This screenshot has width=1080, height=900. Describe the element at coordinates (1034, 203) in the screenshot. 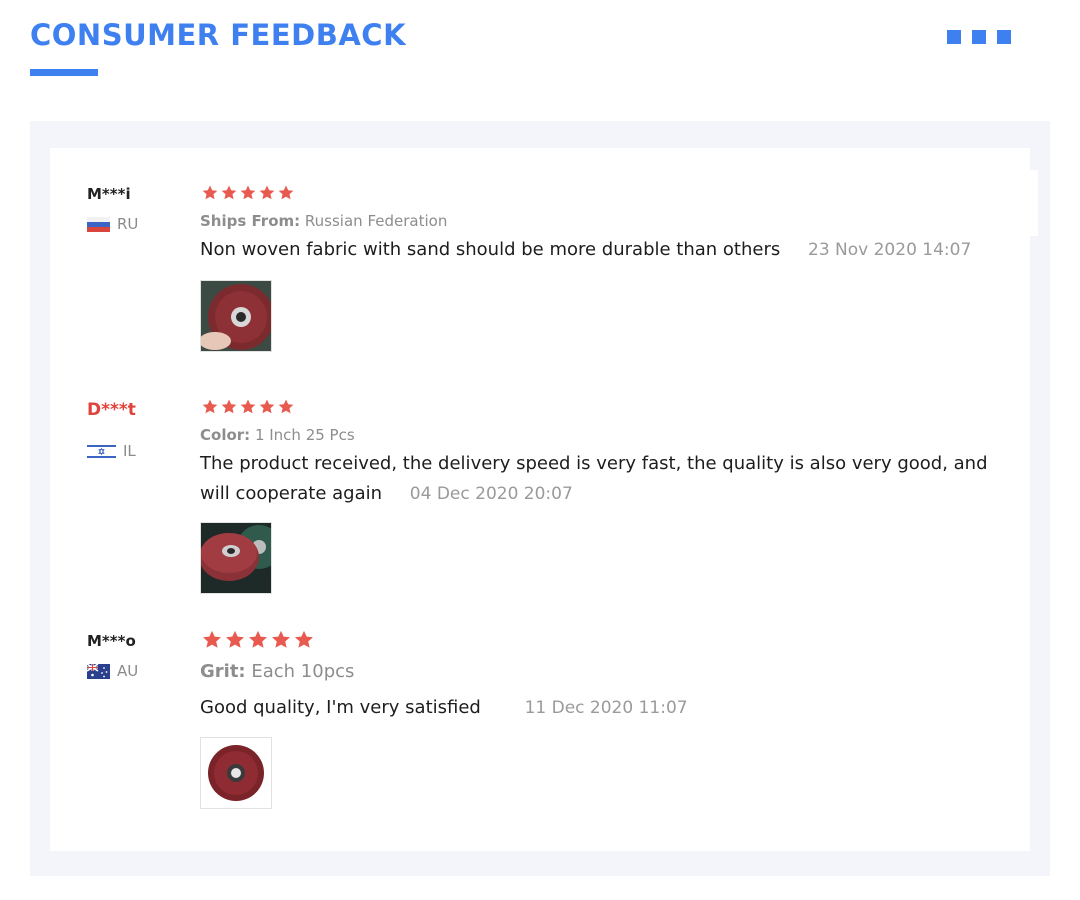

I see `card-edge` at that location.